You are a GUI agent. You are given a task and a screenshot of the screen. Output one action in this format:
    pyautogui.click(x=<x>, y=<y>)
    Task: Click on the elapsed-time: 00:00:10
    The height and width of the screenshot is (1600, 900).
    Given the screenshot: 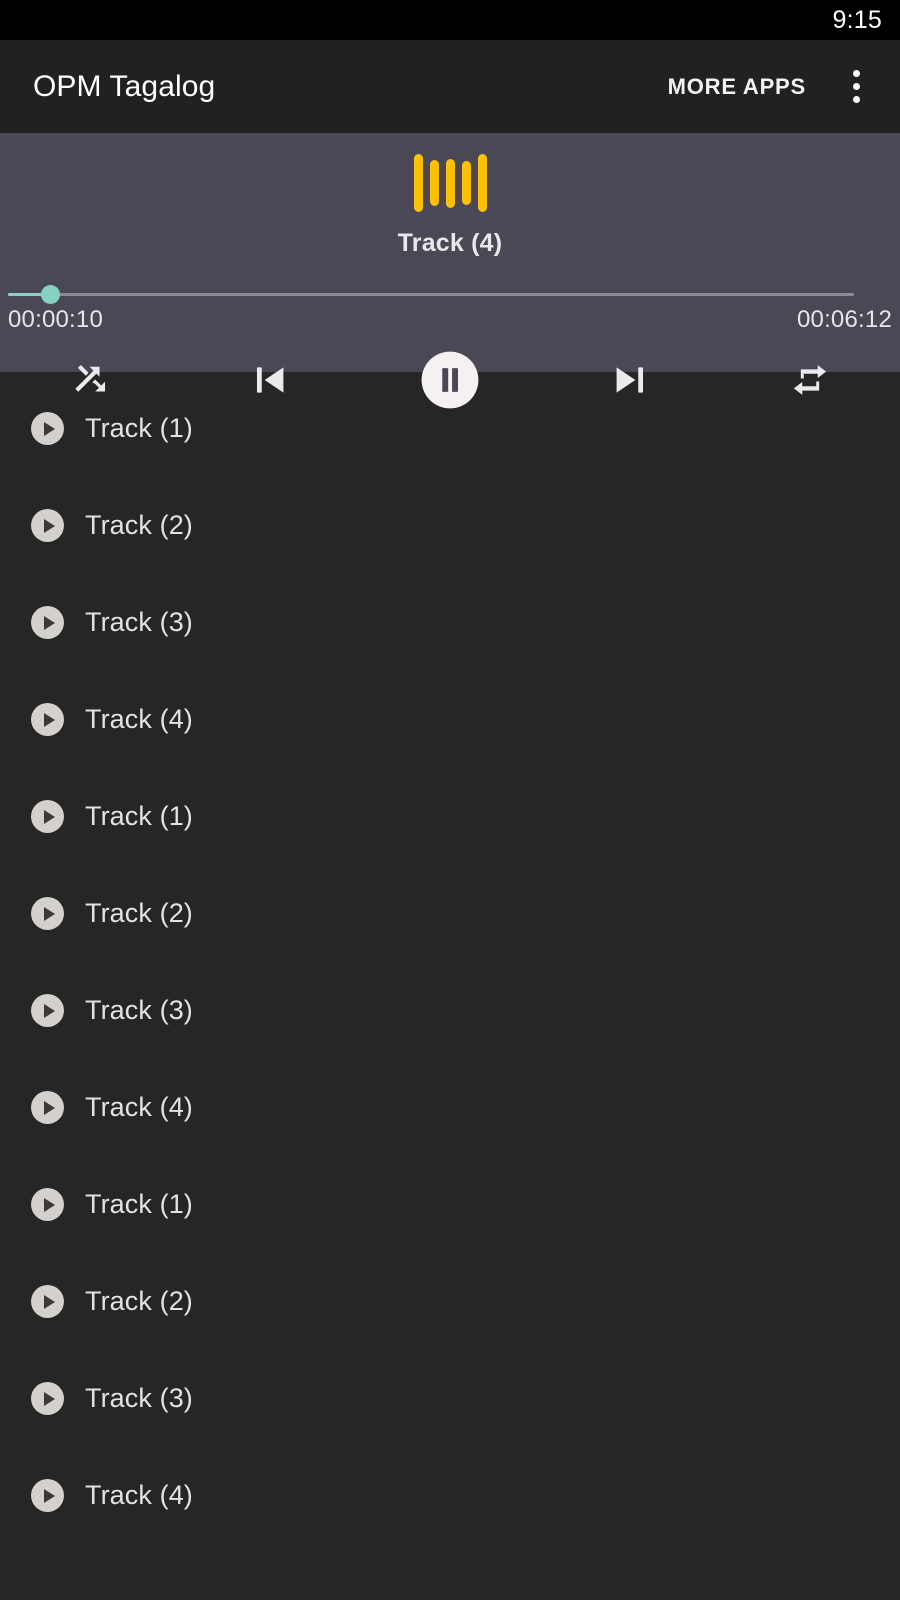 What is the action you would take?
    pyautogui.click(x=56, y=319)
    